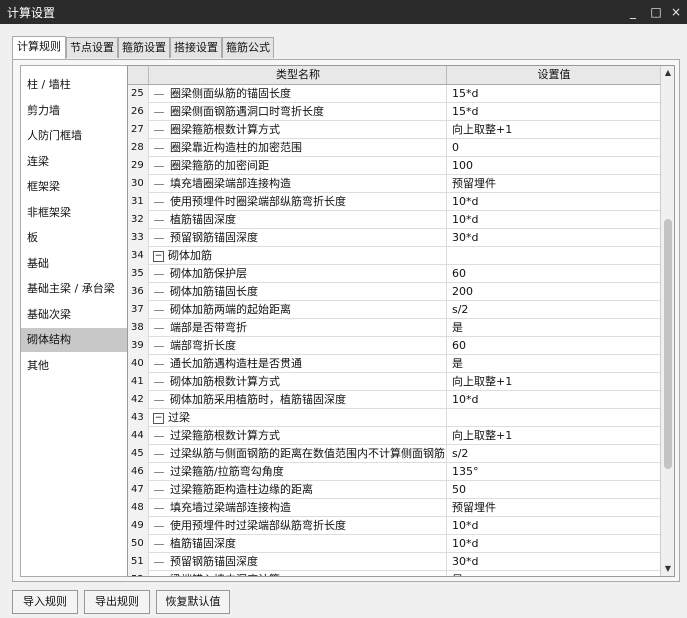 This screenshot has width=687, height=618. Describe the element at coordinates (225, 129) in the screenshot. I see `row-name-text: 圈梁箍筋根数计算方式` at that location.